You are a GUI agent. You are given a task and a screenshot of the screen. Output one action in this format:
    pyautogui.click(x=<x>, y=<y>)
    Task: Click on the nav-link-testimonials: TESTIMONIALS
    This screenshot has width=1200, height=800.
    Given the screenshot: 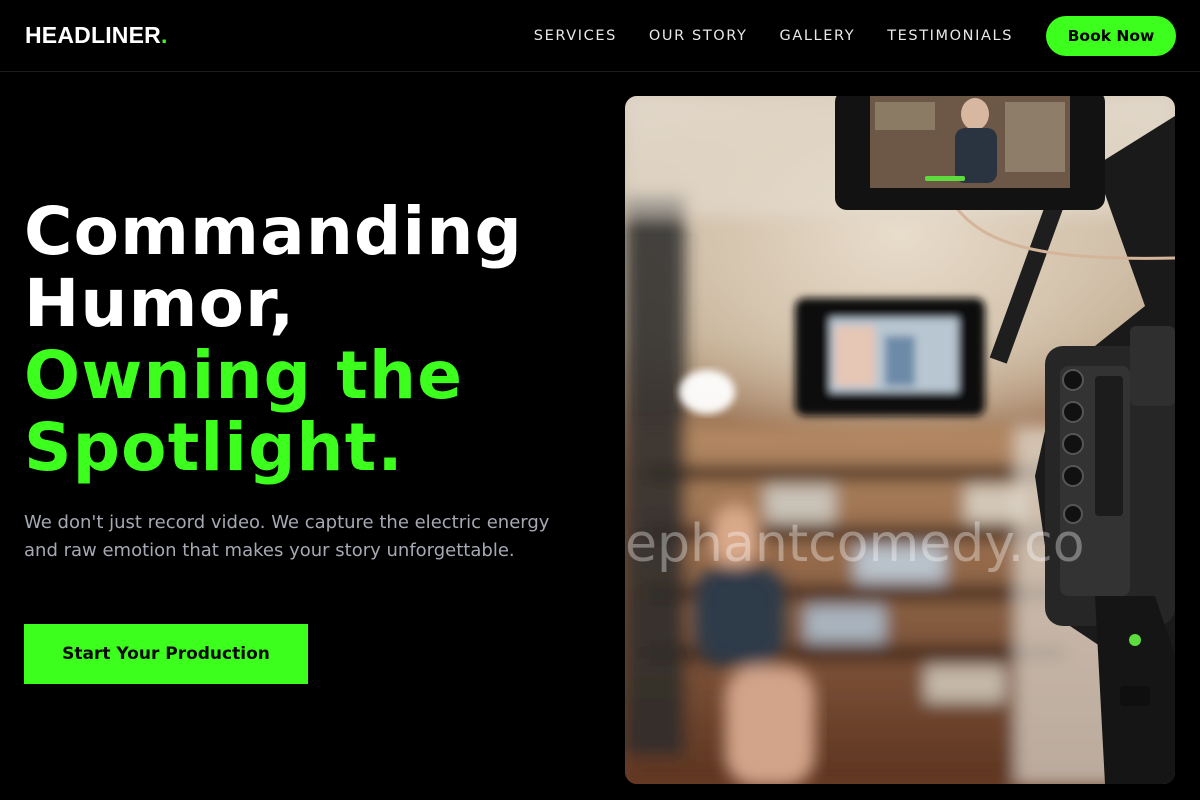 What is the action you would take?
    pyautogui.click(x=950, y=36)
    